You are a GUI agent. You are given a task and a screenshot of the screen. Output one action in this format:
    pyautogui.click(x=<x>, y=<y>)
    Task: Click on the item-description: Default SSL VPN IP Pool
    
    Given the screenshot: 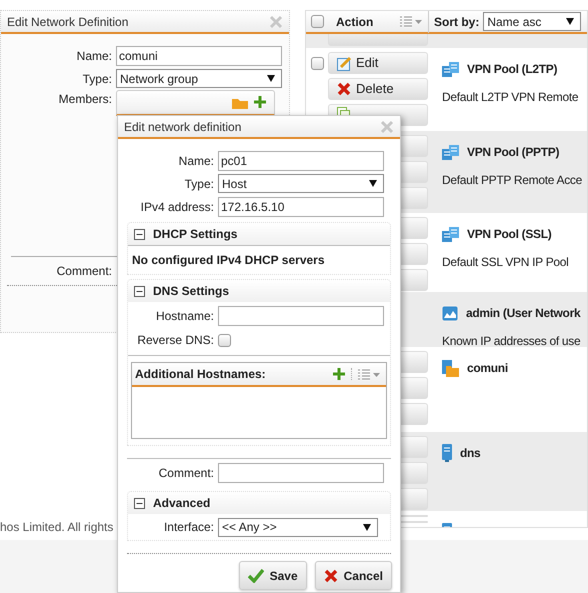 What is the action you would take?
    pyautogui.click(x=505, y=262)
    